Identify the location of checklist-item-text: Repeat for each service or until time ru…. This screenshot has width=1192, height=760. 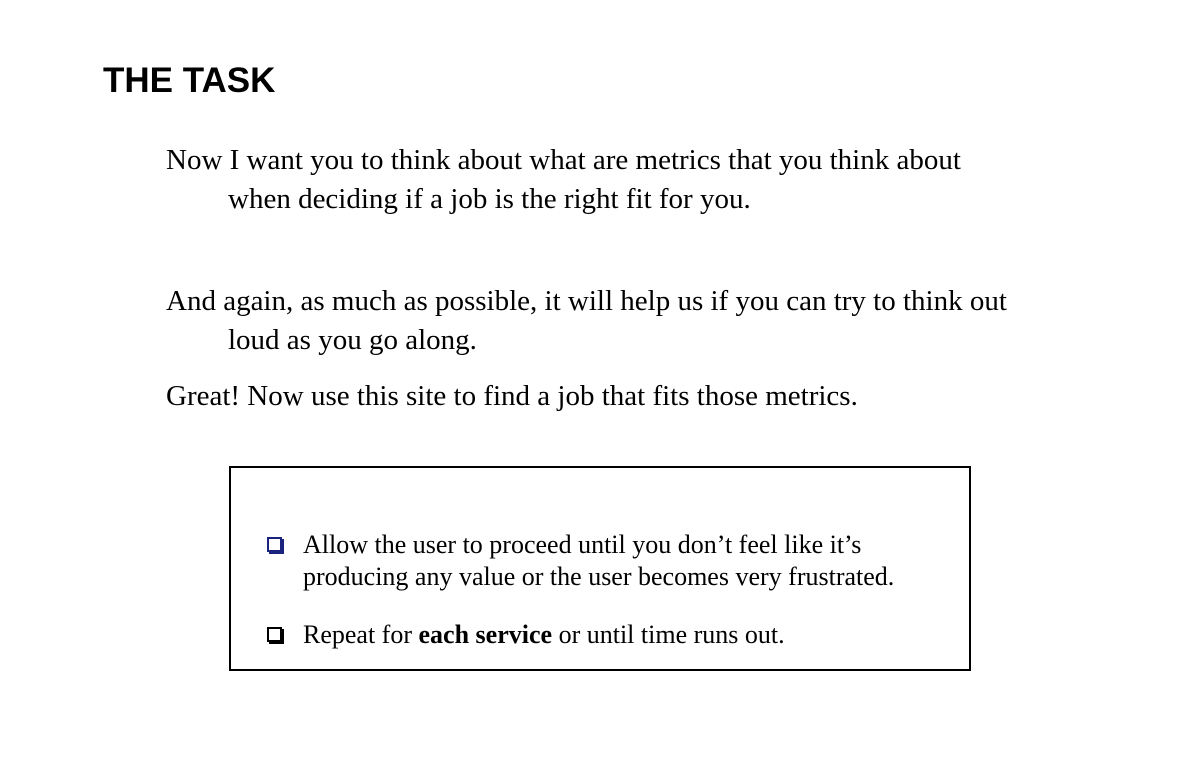
(628, 635).